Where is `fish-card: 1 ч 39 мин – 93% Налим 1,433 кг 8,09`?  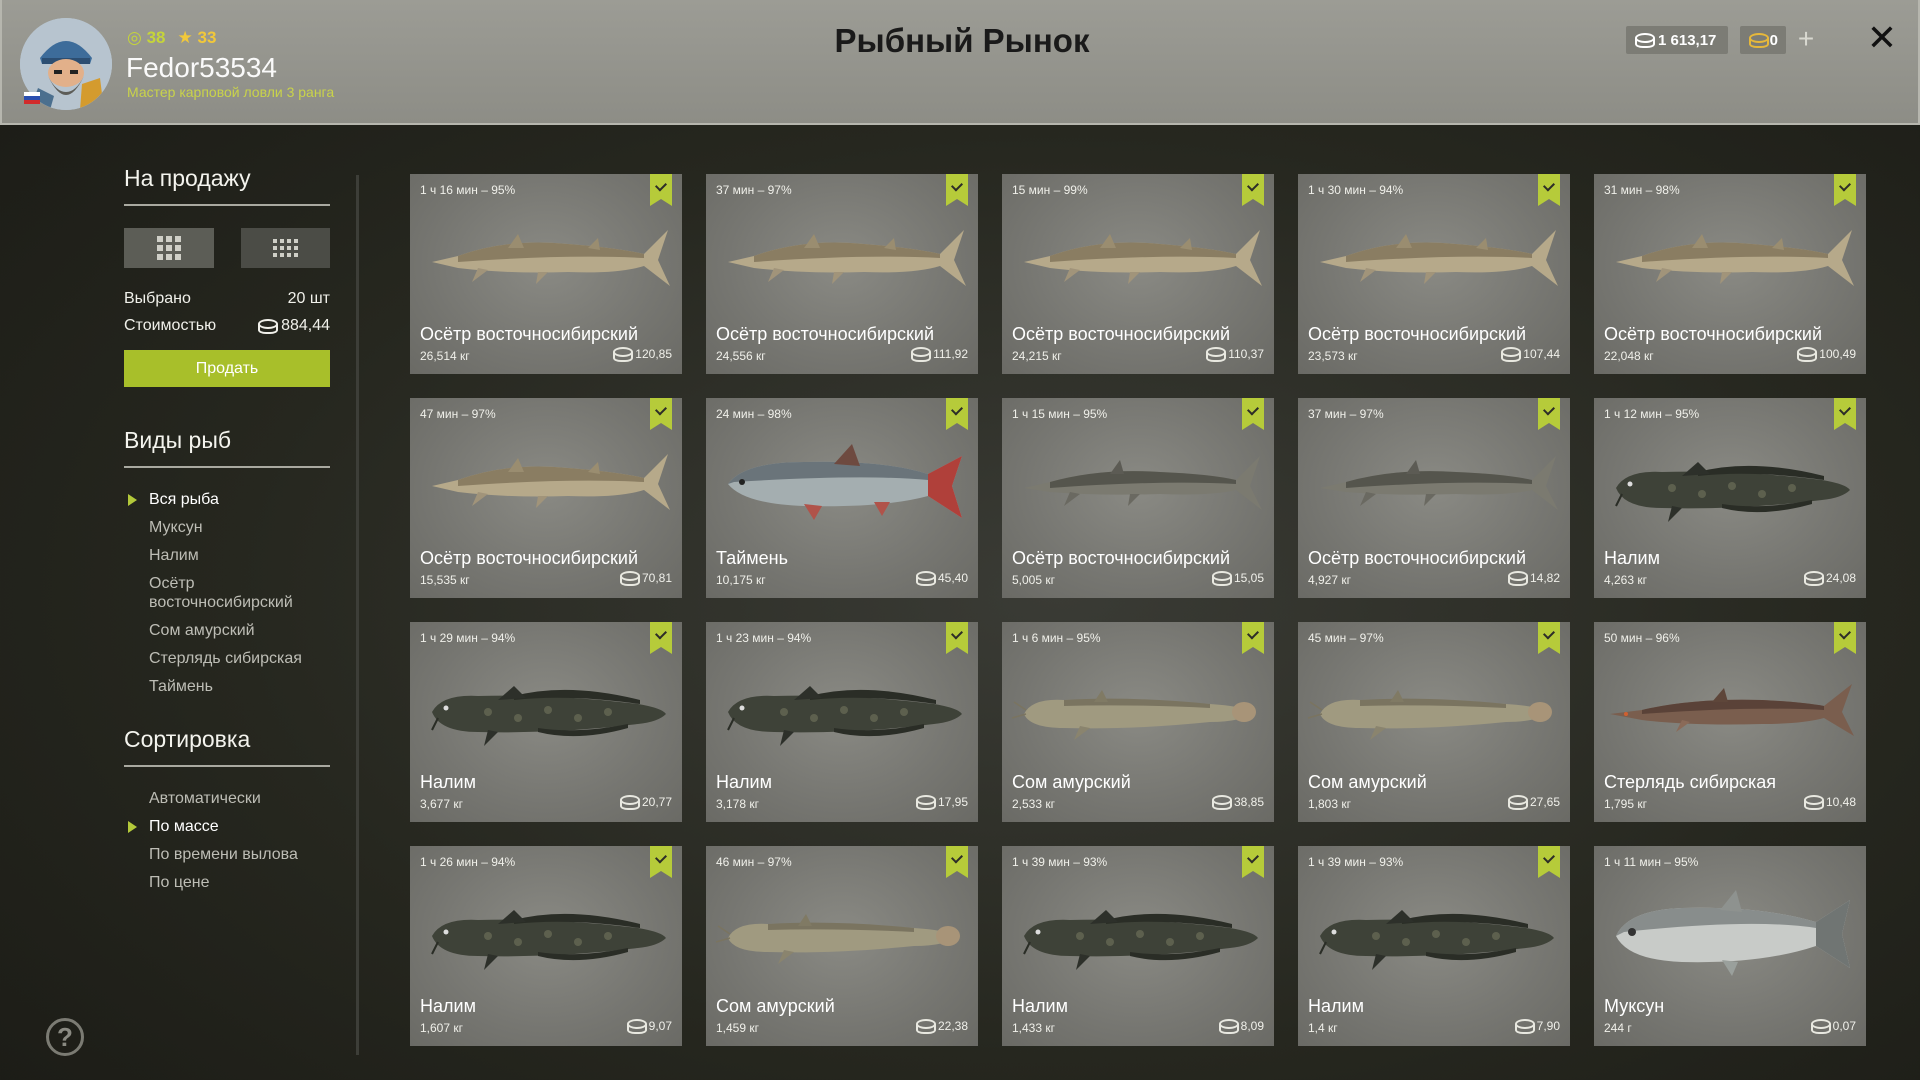
fish-card: 1 ч 39 мин – 93% Налим 1,433 кг 8,09 is located at coordinates (1138, 946).